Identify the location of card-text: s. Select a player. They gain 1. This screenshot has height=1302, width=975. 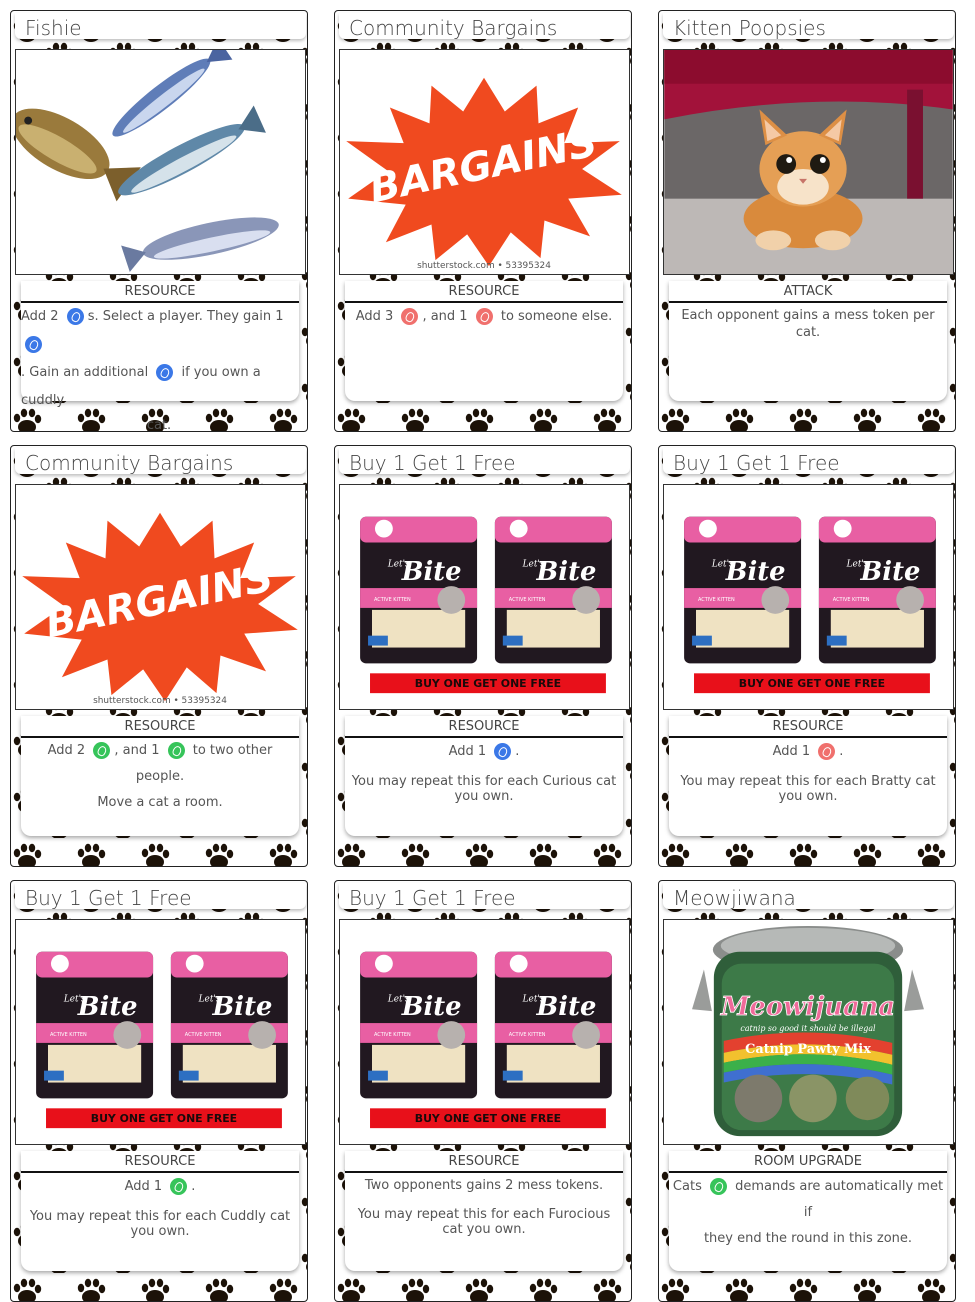
(185, 316).